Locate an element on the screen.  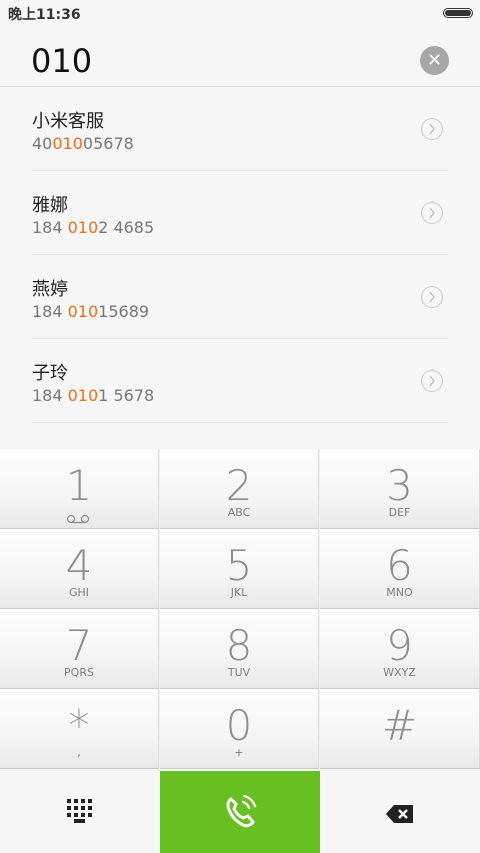
contact-number: 184 0102 4685 is located at coordinates (93, 227).